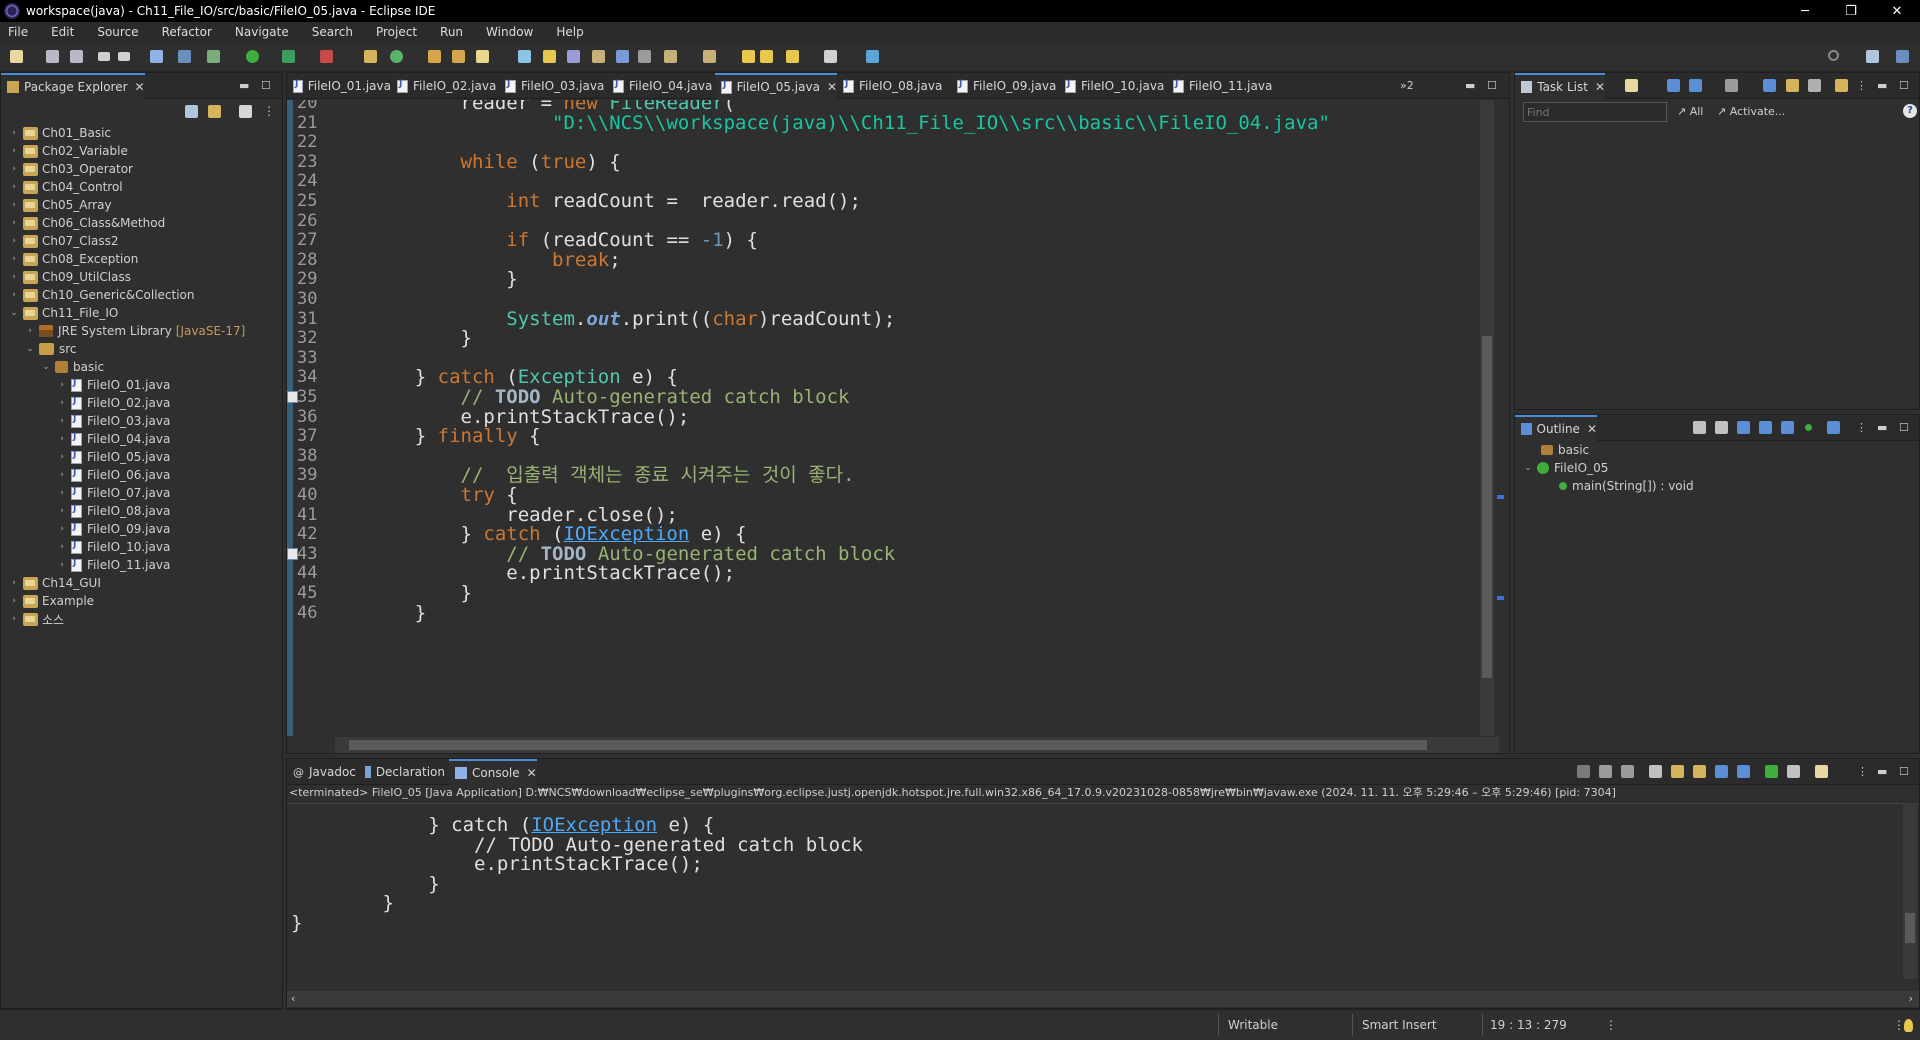 This screenshot has width=1920, height=1040. Describe the element at coordinates (1690, 111) in the screenshot. I see `all-filter: ↗ All` at that location.